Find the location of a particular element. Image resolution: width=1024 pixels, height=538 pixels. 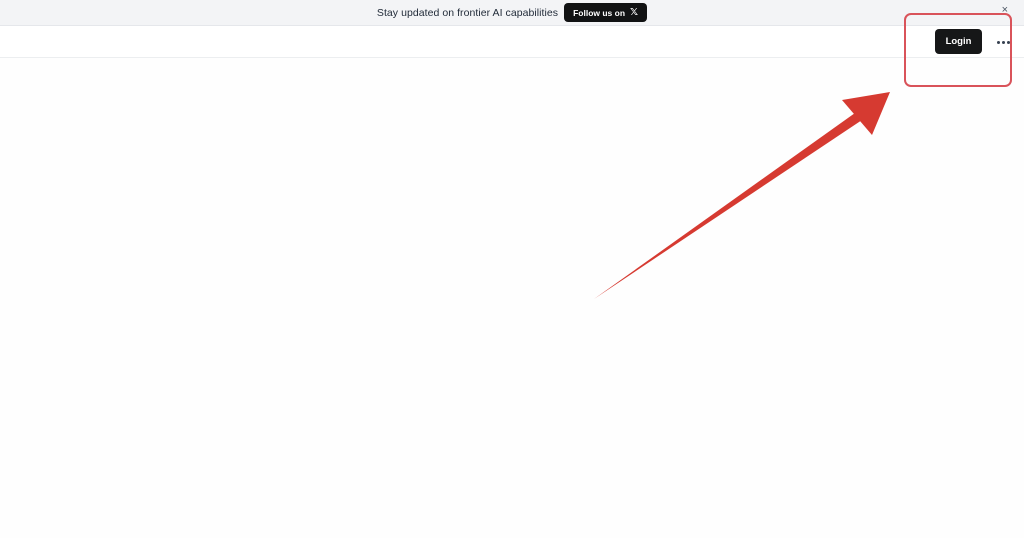

x-logo-icon: 𝕏 is located at coordinates (634, 12).